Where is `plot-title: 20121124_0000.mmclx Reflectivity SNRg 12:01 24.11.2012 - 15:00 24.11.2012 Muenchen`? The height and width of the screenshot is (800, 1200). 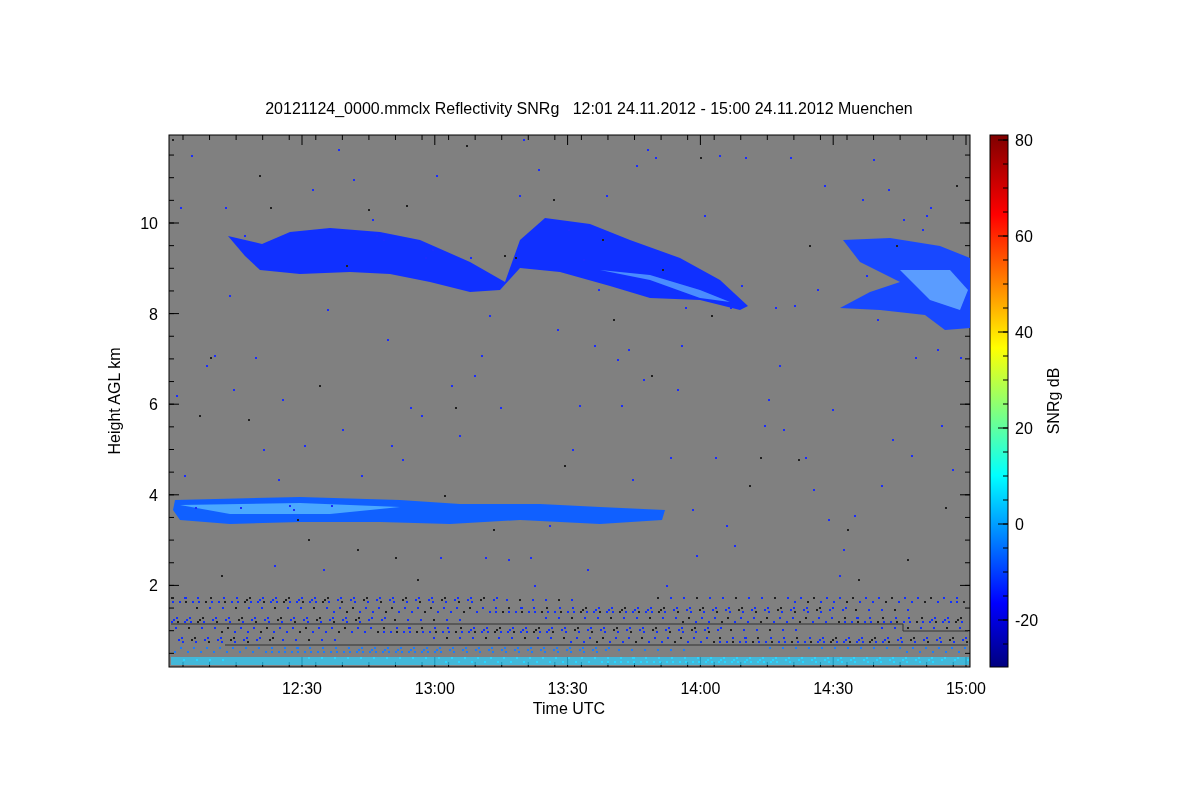 plot-title: 20121124_0000.mmclx Reflectivity SNRg 12:01 24.11.2012 - 15:00 24.11.2012 Muenchen is located at coordinates (589, 108).